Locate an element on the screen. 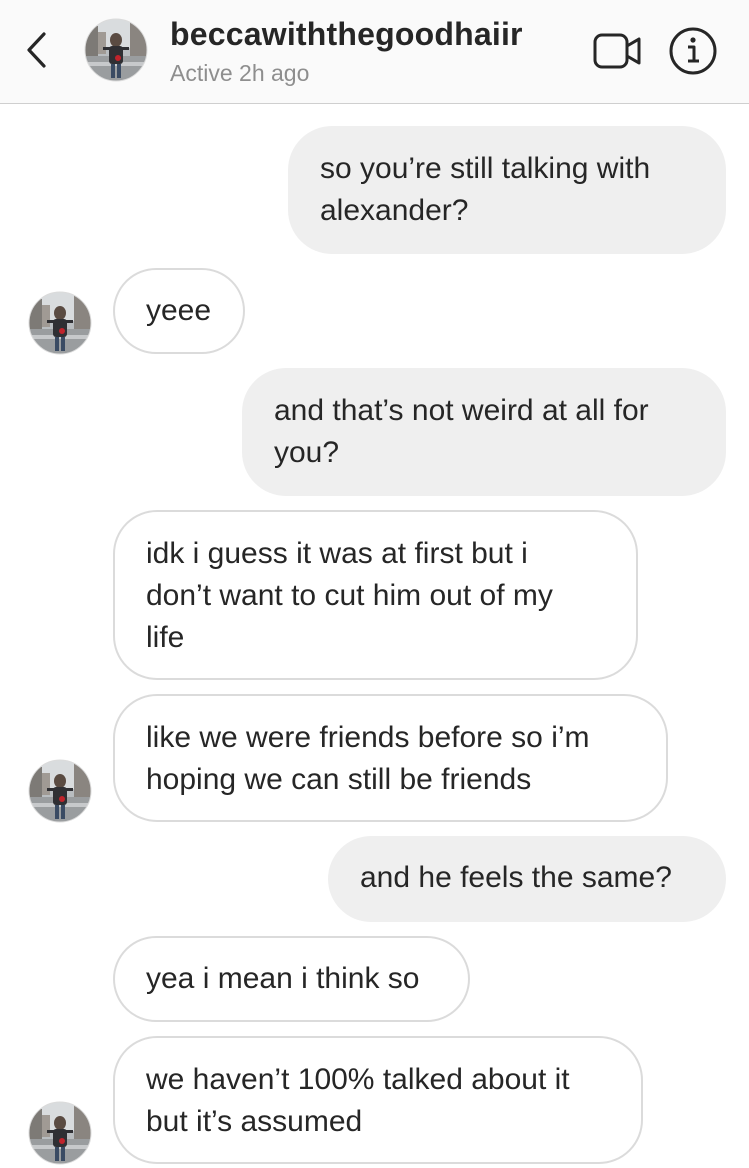 The width and height of the screenshot is (749, 1168). message-text: but it’s assumed is located at coordinates (254, 1121).